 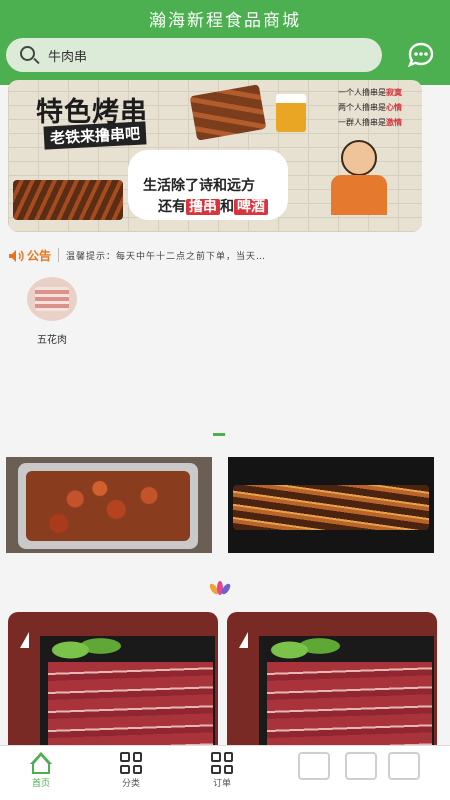 What do you see at coordinates (39, 255) in the screenshot?
I see `notice-label: 公告` at bounding box center [39, 255].